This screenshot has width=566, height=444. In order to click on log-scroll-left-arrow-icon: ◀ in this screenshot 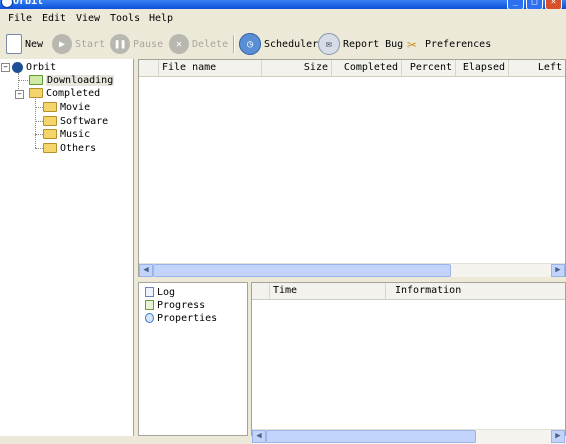, I will do `click(259, 436)`.